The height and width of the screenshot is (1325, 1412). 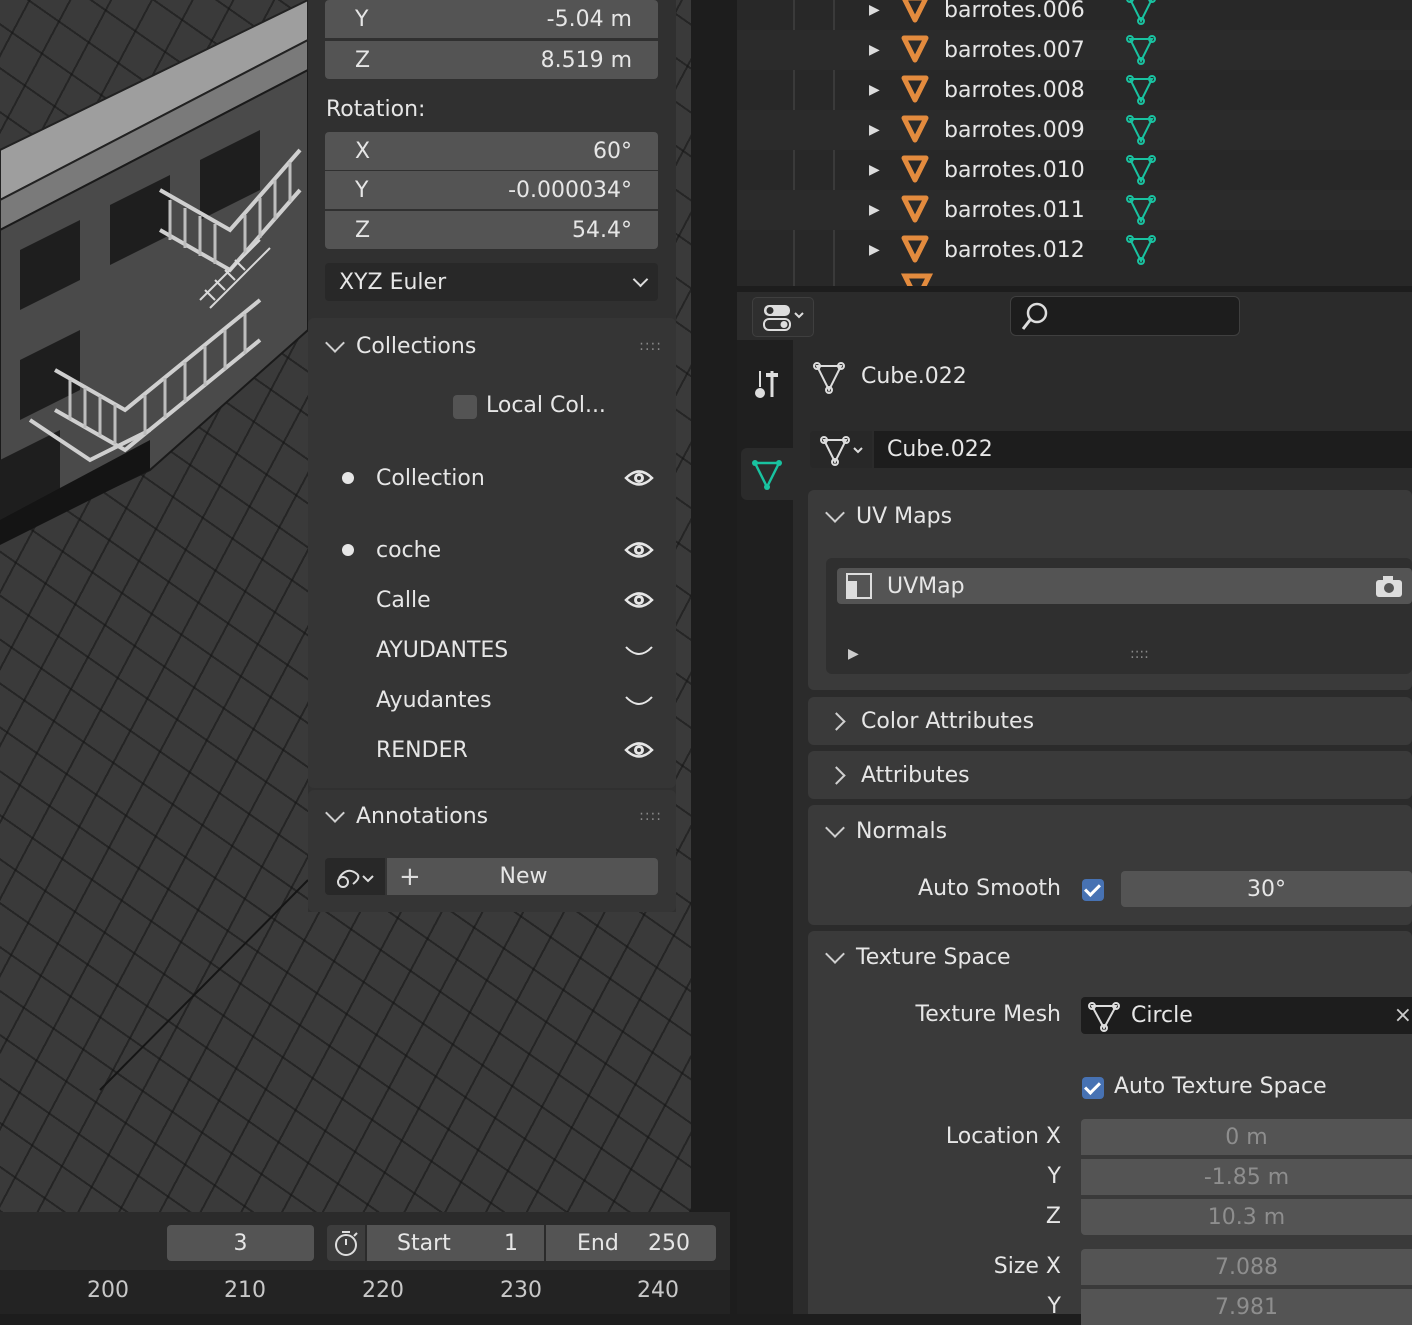 What do you see at coordinates (783, 317) in the screenshot?
I see `editor-type-dropdown` at bounding box center [783, 317].